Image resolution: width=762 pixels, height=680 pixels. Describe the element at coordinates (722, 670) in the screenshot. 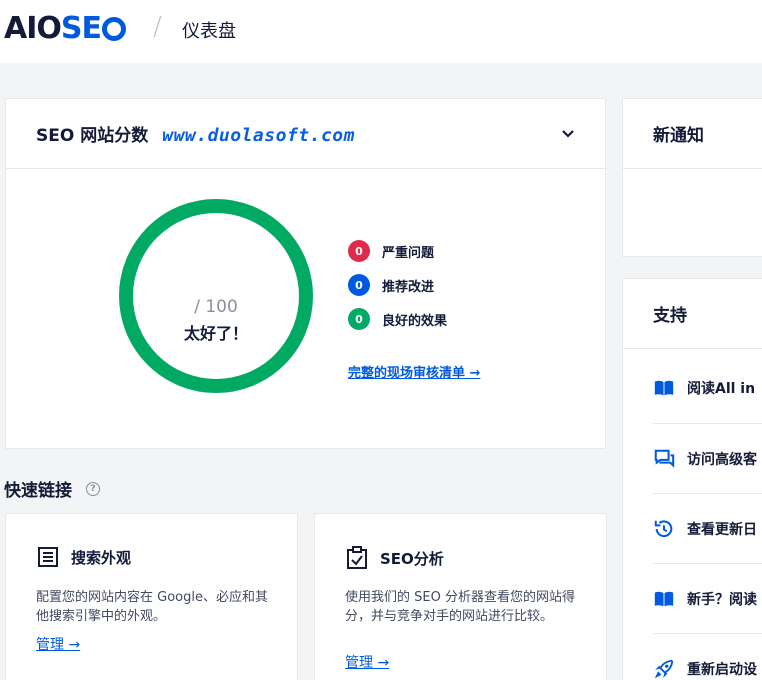

I see `support-item-label: 重新启动设` at that location.